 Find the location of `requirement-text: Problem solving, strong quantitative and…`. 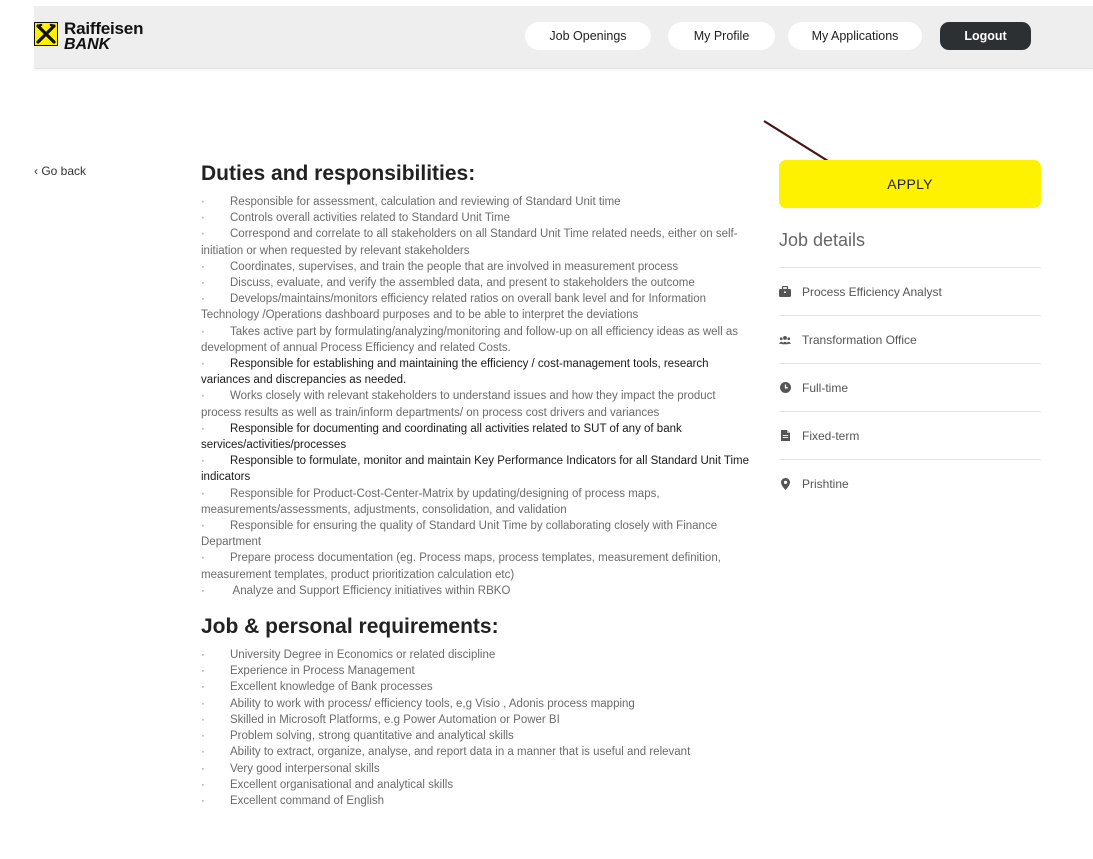

requirement-text: Problem solving, strong quantitative and… is located at coordinates (372, 736).